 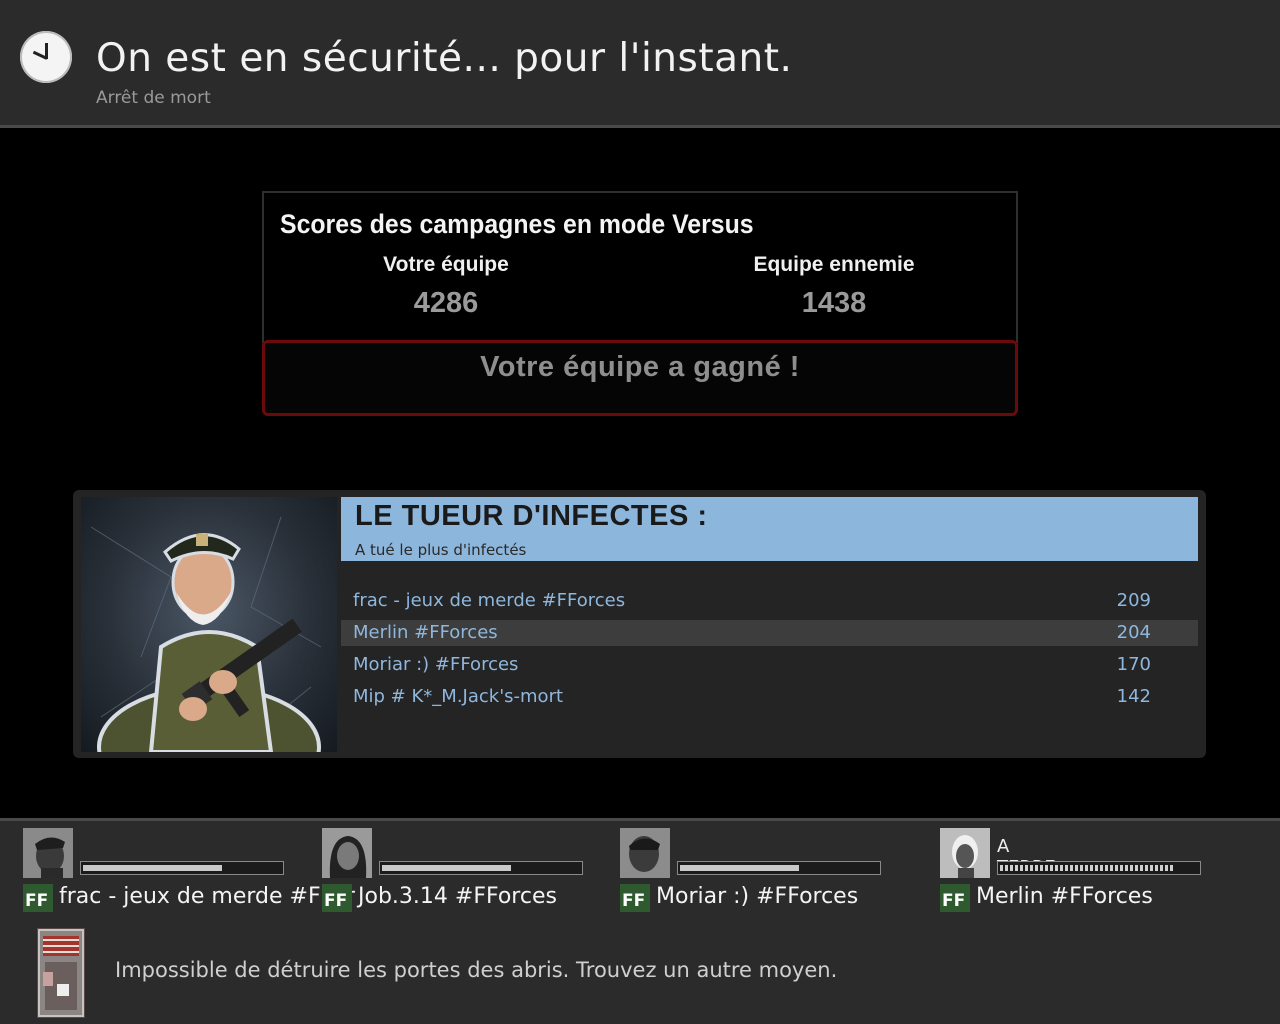 What do you see at coordinates (769, 665) in the screenshot?
I see `leaderboard-row: Moriar :) #FForces 170` at bounding box center [769, 665].